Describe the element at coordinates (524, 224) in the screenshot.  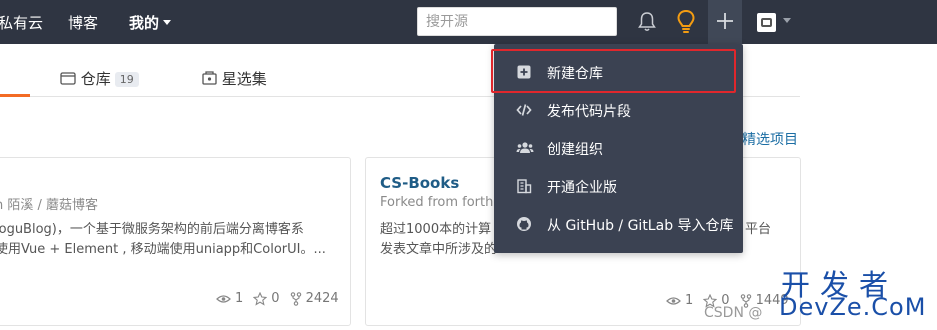
I see `github-icon` at that location.